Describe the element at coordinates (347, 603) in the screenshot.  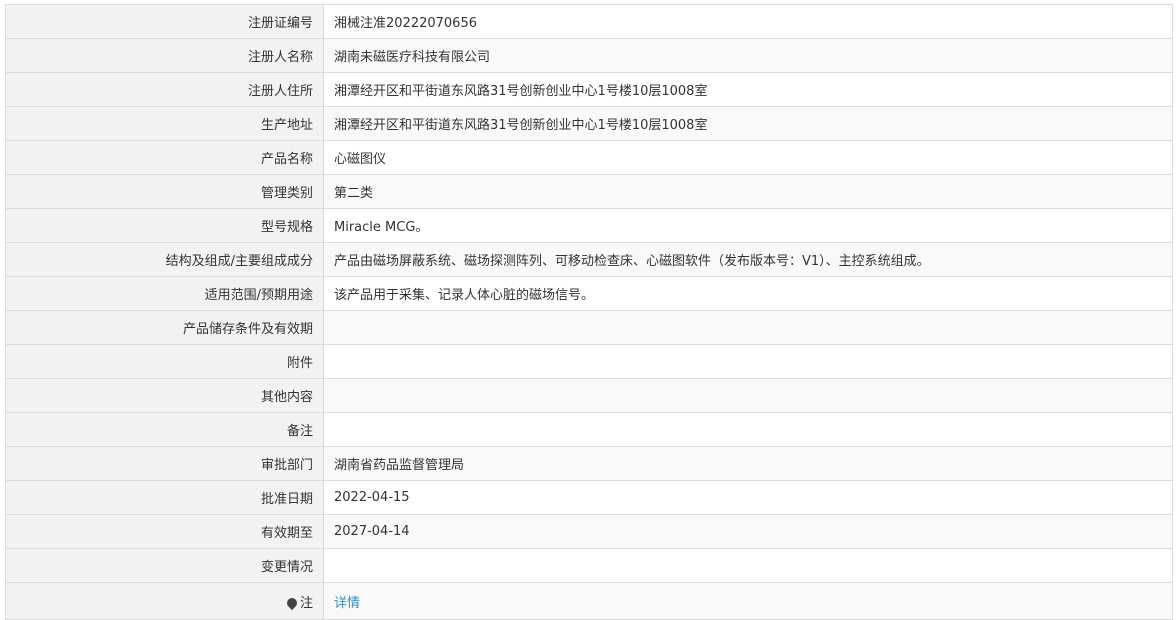
I see `details-link: 详情` at that location.